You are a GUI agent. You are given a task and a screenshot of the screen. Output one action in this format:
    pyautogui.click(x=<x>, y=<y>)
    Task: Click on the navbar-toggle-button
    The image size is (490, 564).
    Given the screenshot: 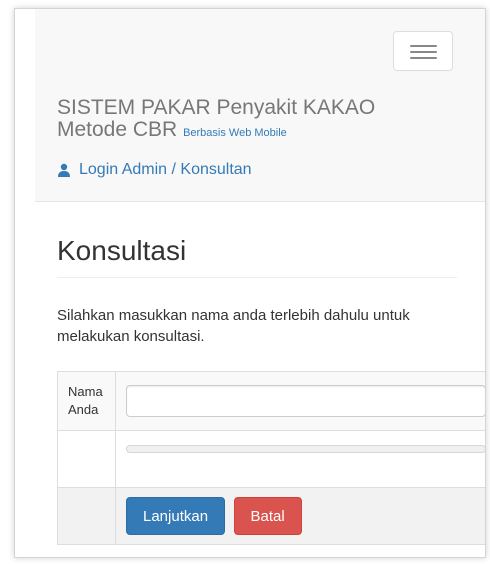 What is the action you would take?
    pyautogui.click(x=423, y=51)
    